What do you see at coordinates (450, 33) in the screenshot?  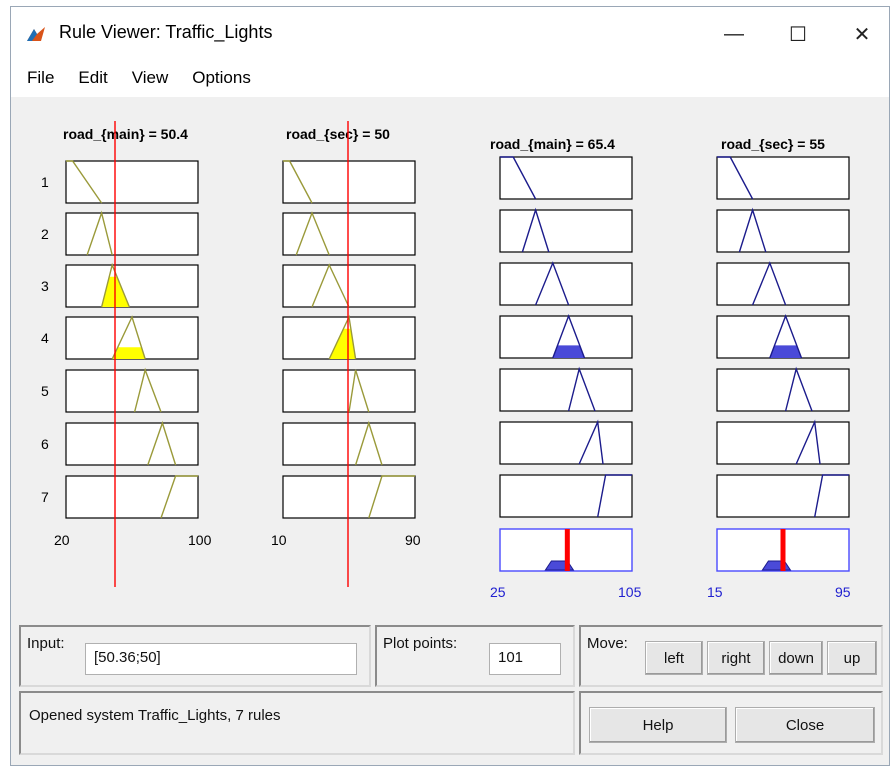 I see `title-bar: Rule Viewer: Traffic_Lights — ☐ ✕` at bounding box center [450, 33].